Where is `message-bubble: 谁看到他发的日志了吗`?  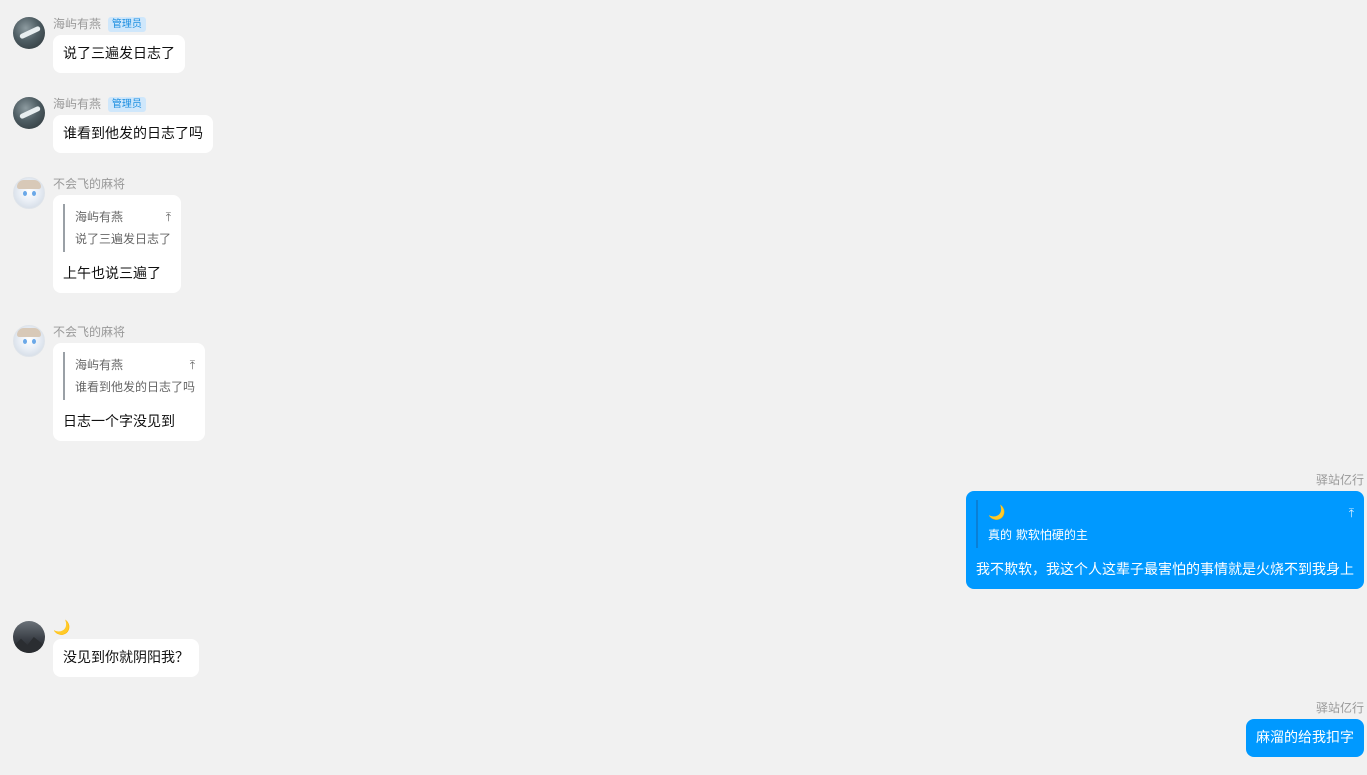 message-bubble: 谁看到他发的日志了吗 is located at coordinates (133, 134).